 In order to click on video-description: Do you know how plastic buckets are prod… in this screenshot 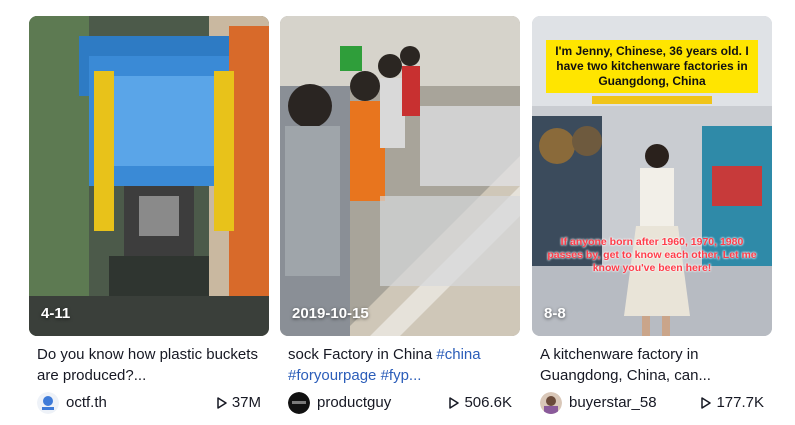, I will do `click(150, 365)`.